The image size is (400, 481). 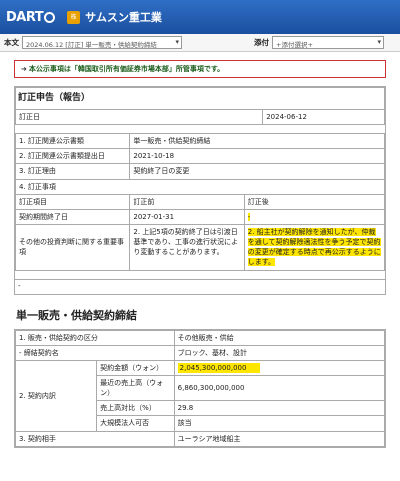 What do you see at coordinates (200, 43) in the screenshot?
I see `doc-toolbar: 本文 2024.06.12 [訂正] 単一販売・供給契約締結 添付 +添付選択+` at bounding box center [200, 43].